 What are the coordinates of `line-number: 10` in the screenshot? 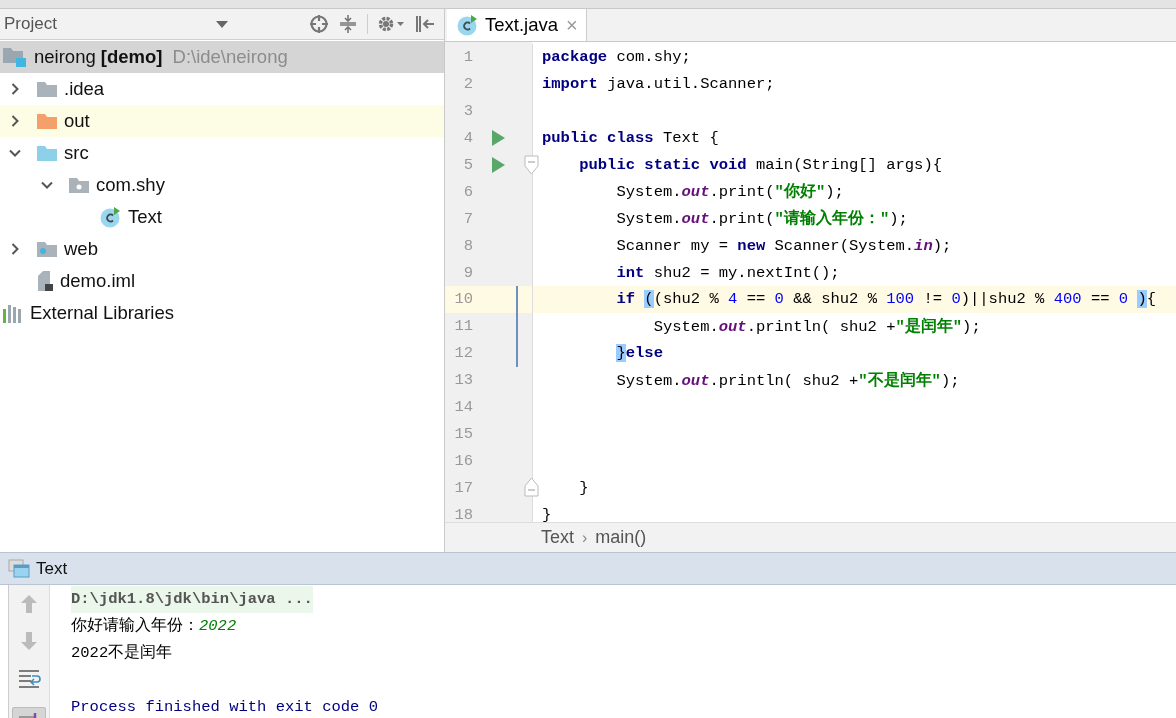 It's located at (463, 299).